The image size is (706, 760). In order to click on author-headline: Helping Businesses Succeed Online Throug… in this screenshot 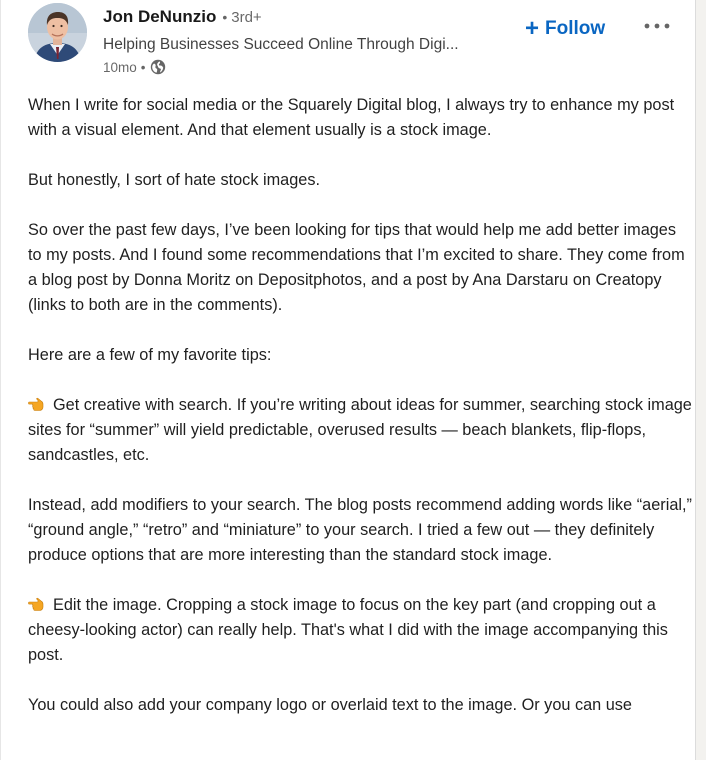, I will do `click(303, 45)`.